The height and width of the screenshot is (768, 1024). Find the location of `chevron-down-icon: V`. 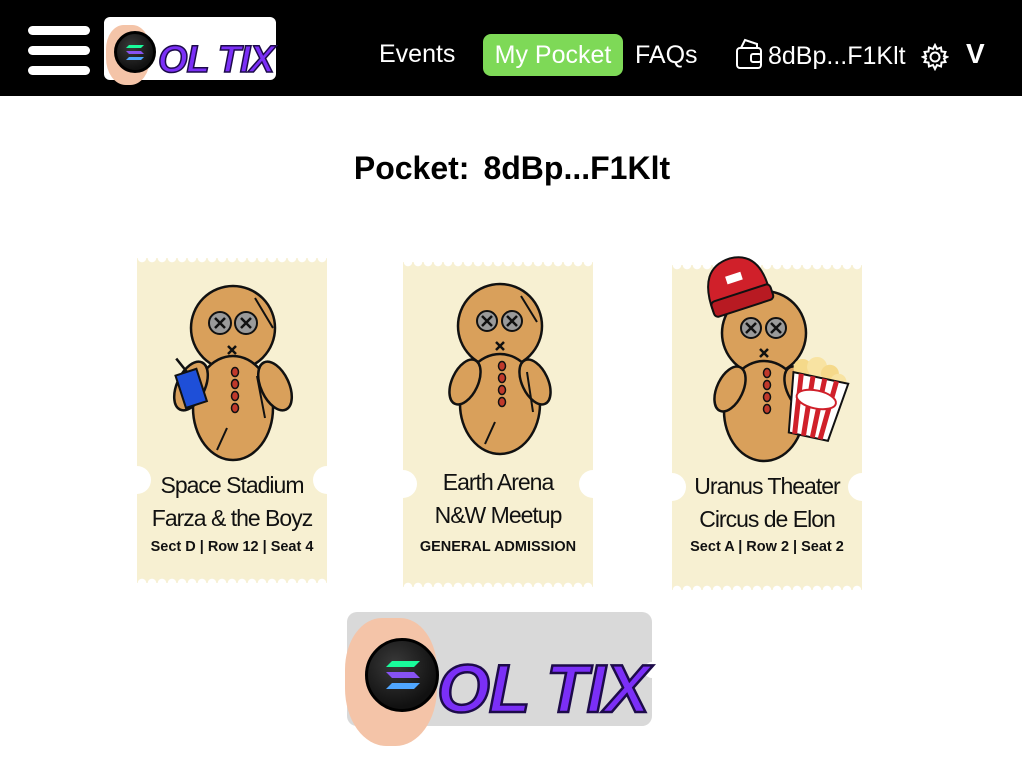

chevron-down-icon: V is located at coordinates (975, 54).